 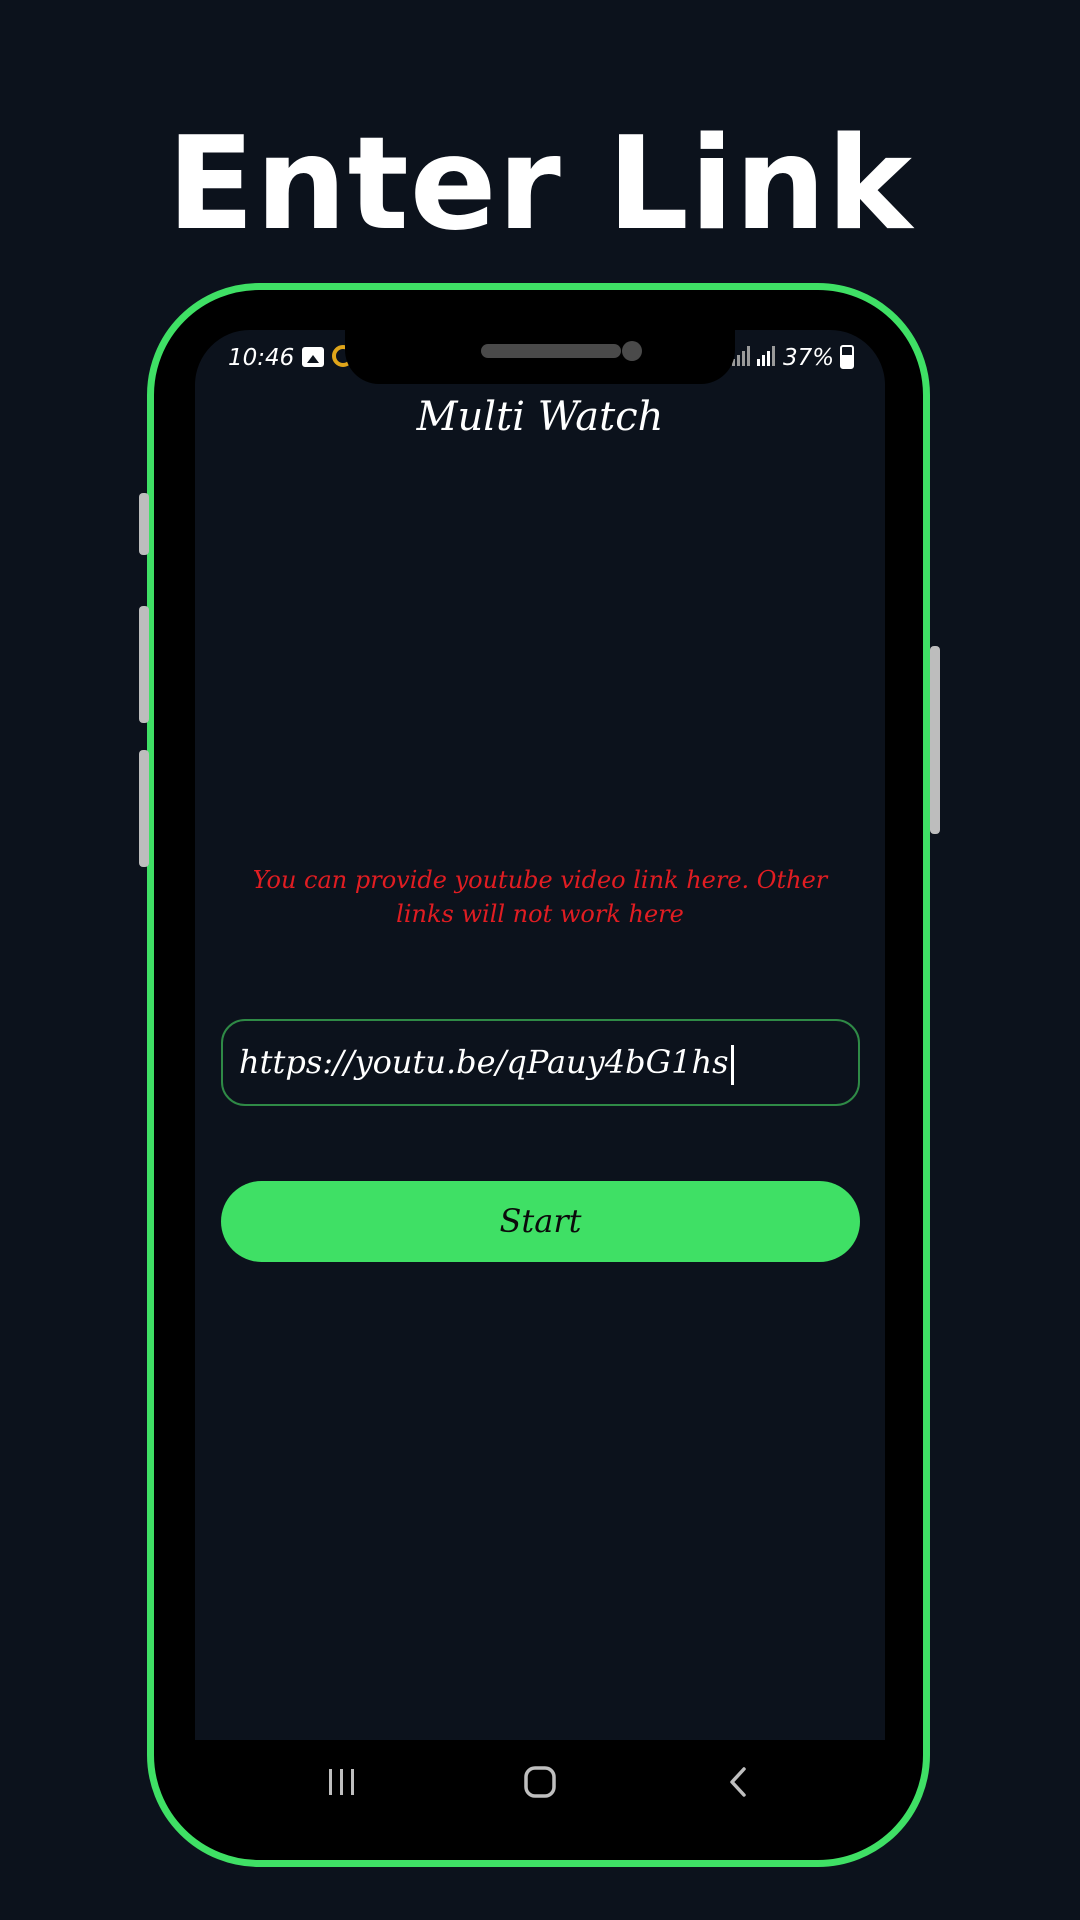 What do you see at coordinates (766, 356) in the screenshot?
I see `signal-icon` at bounding box center [766, 356].